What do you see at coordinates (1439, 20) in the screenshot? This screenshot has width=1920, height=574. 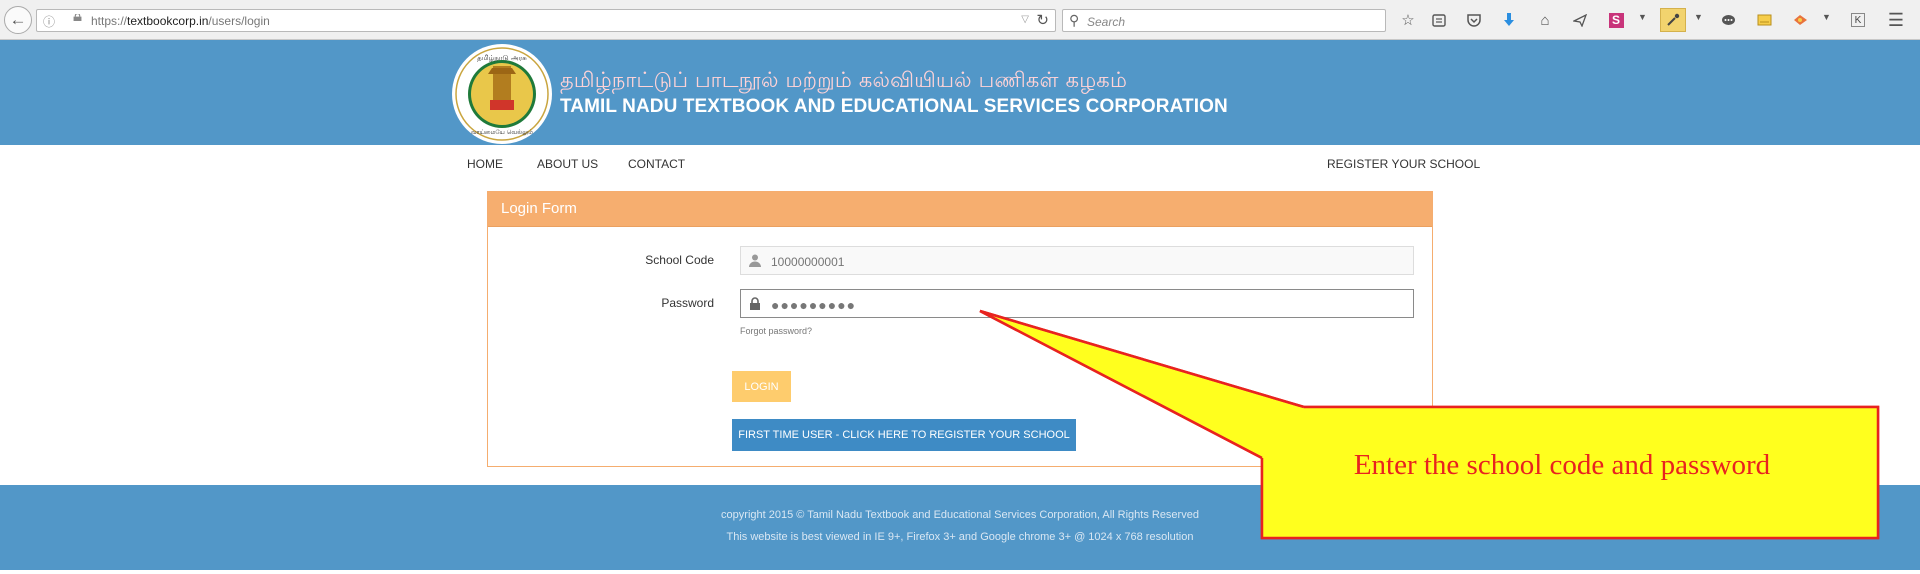 I see `reading-list-icon` at bounding box center [1439, 20].